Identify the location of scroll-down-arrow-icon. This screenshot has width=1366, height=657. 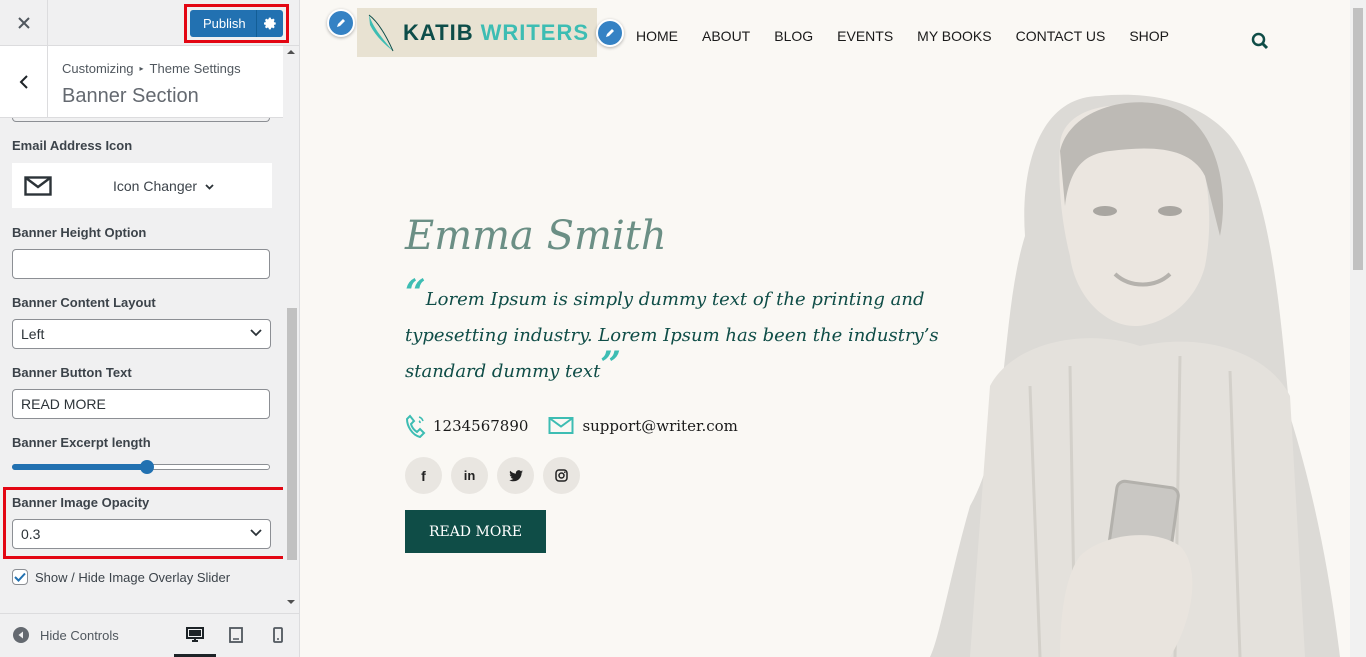
(291, 602).